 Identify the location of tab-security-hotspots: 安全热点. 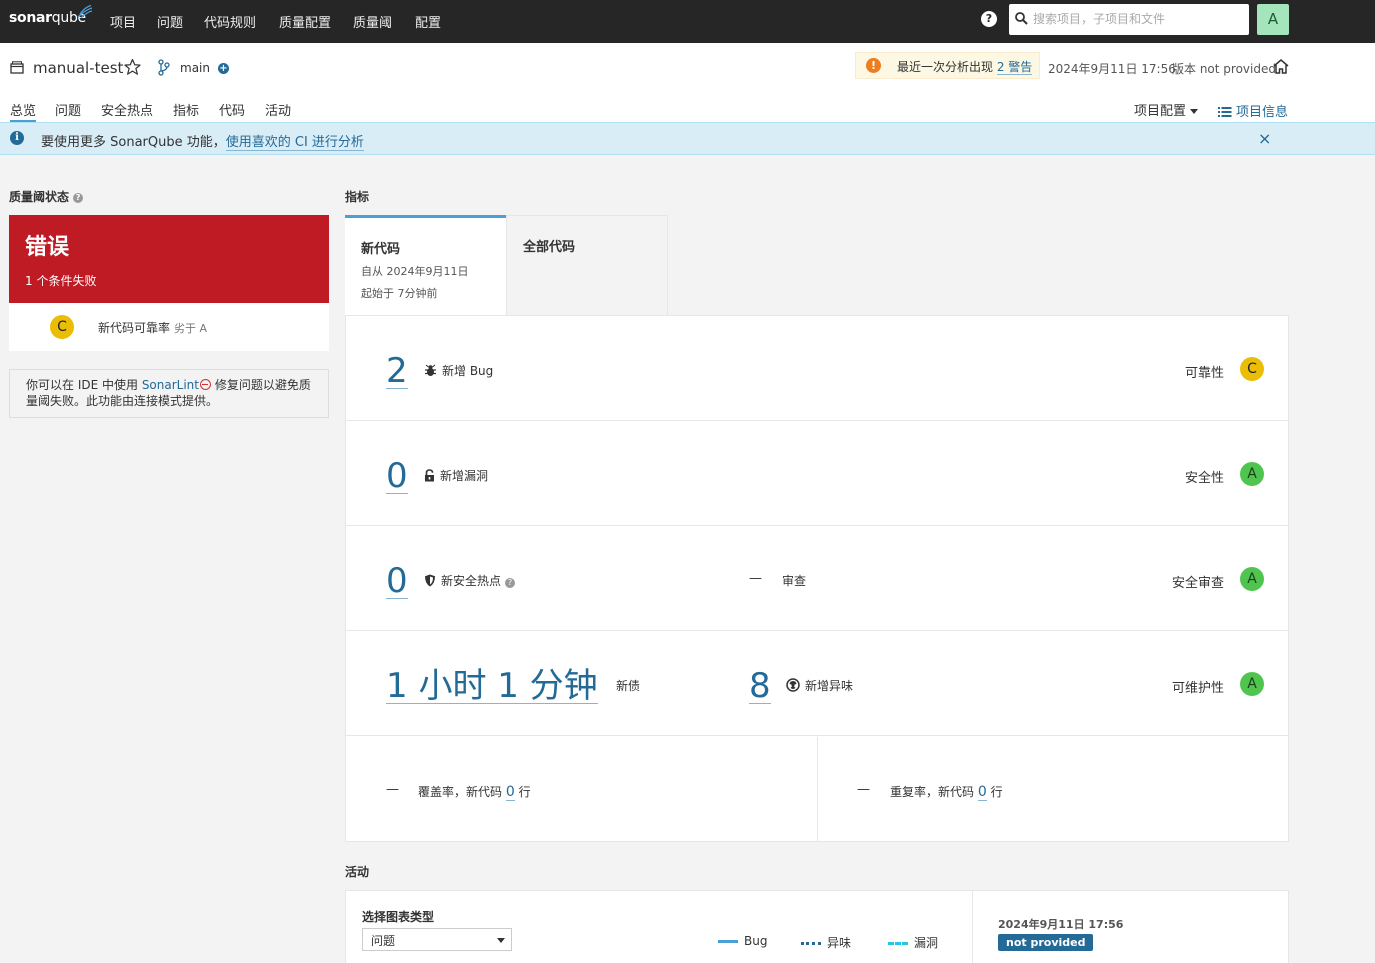
(127, 109).